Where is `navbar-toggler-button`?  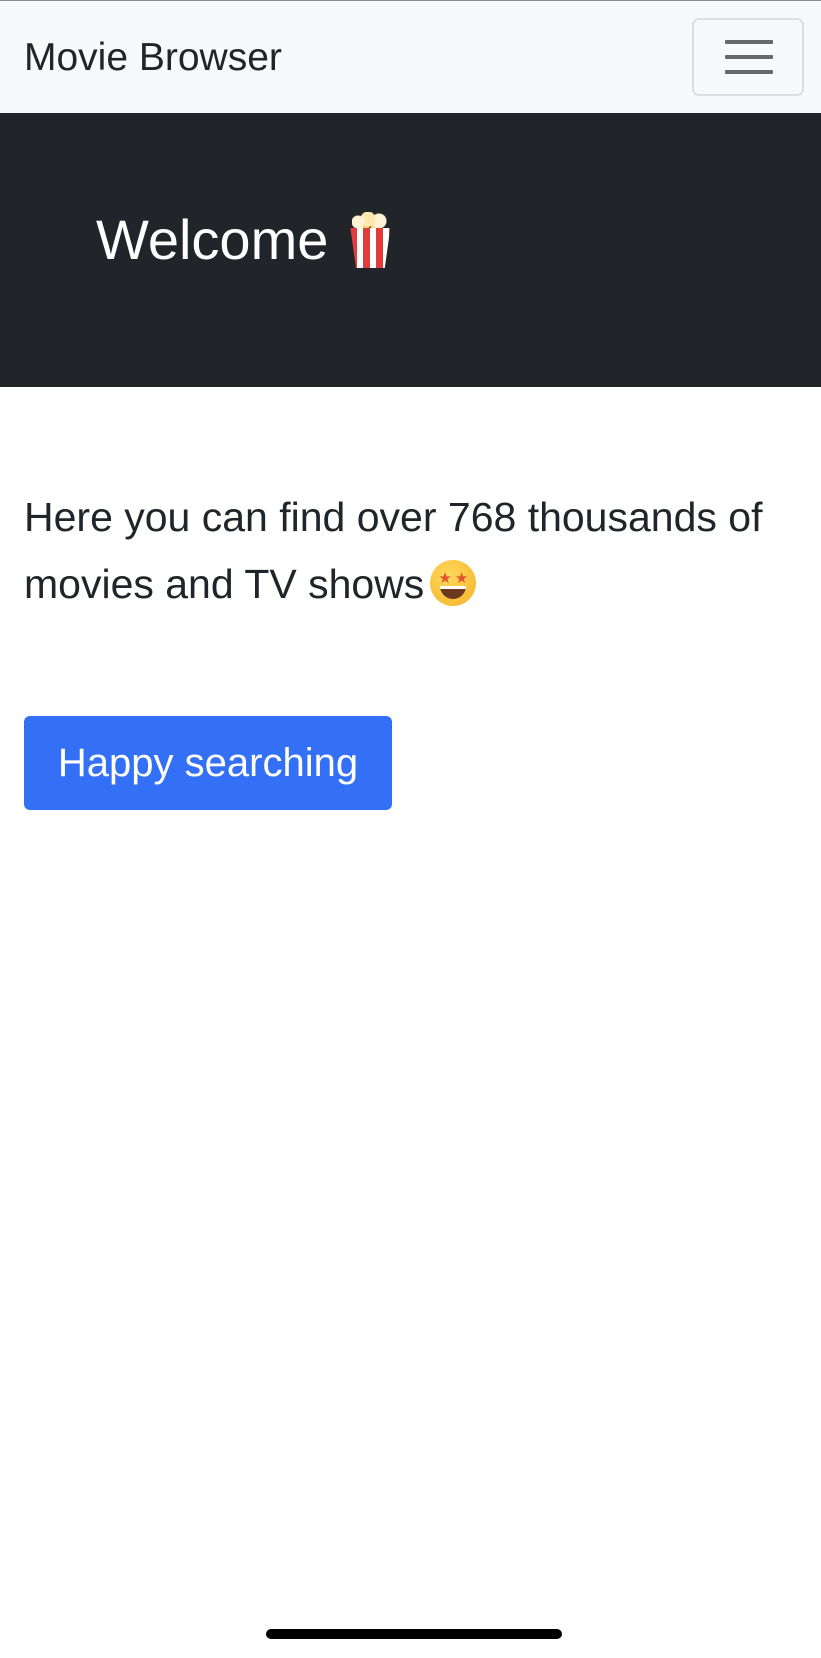
navbar-toggler-button is located at coordinates (748, 57).